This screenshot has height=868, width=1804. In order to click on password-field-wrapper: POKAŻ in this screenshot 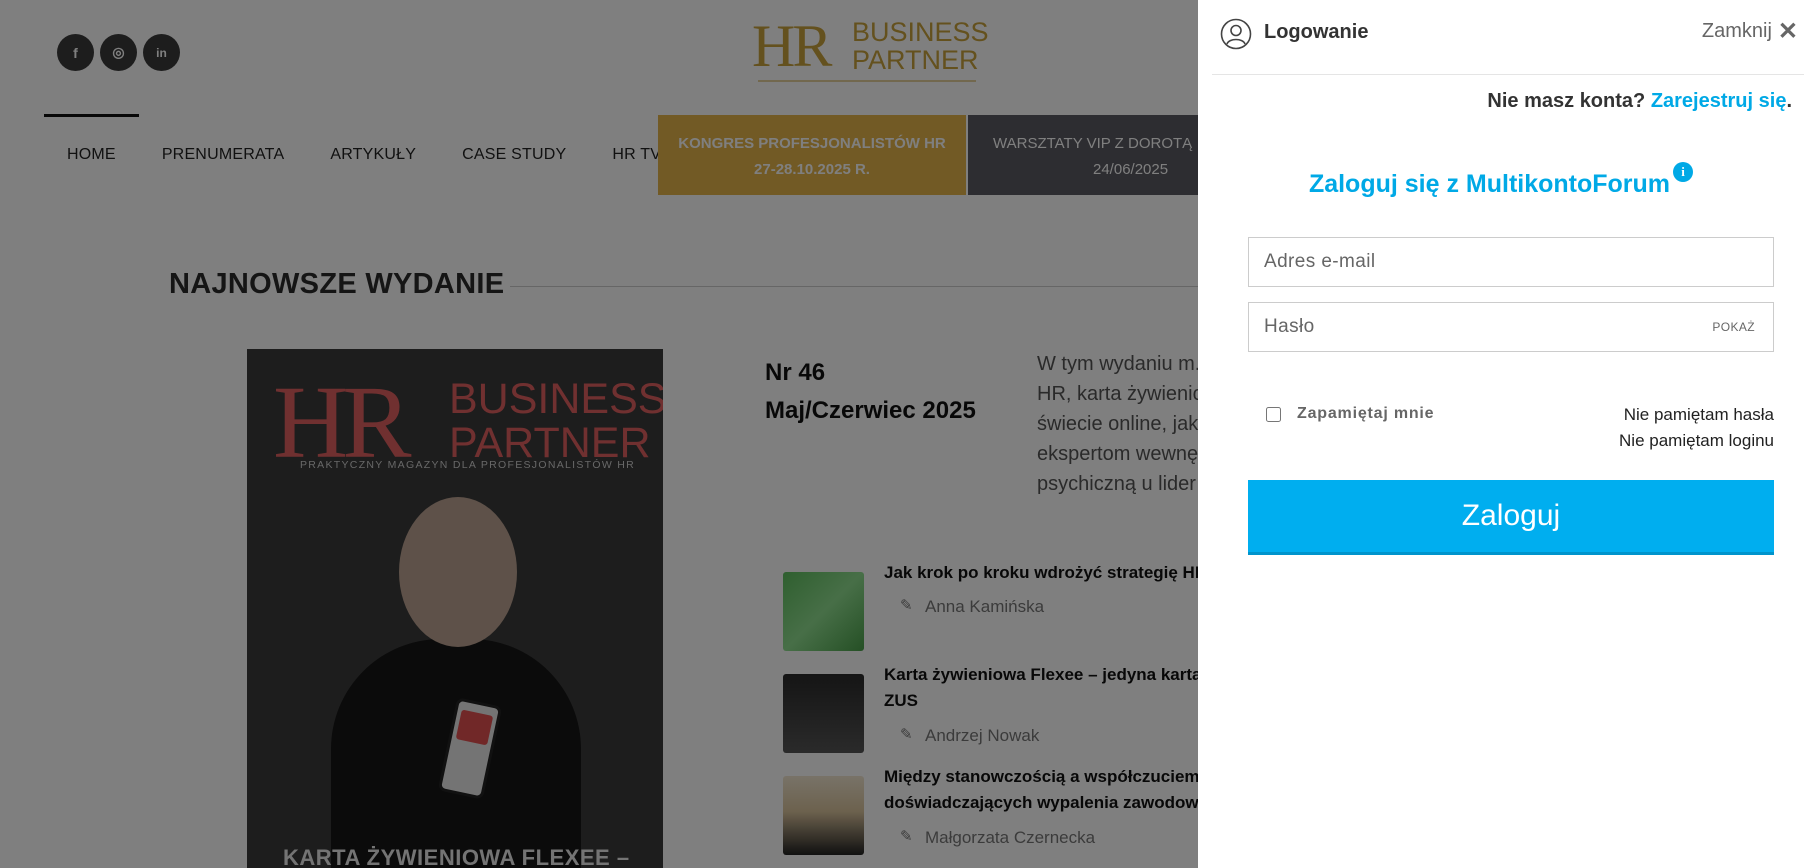, I will do `click(1511, 327)`.